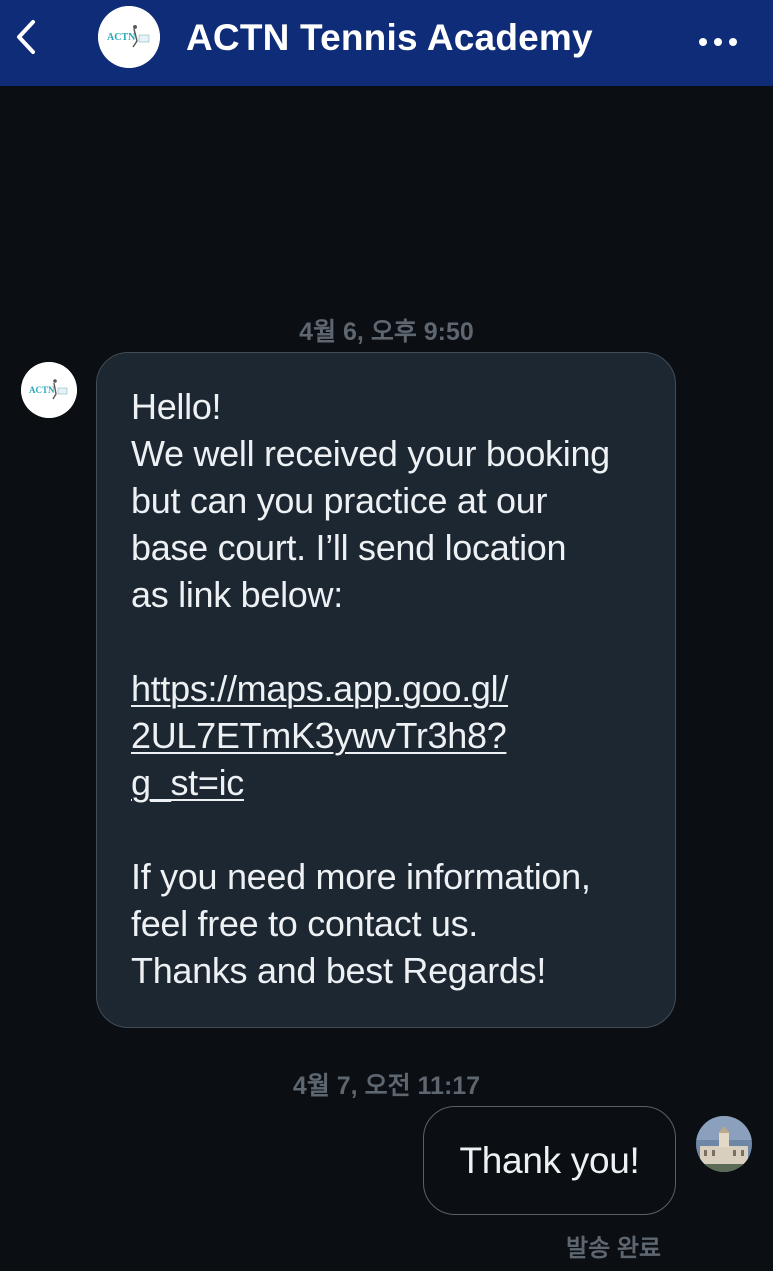  I want to click on back-button, so click(26, 37).